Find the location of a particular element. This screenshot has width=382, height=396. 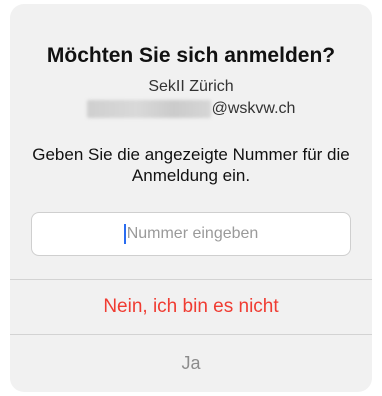

deny-button: Nein, ich bin es nicht is located at coordinates (191, 307).